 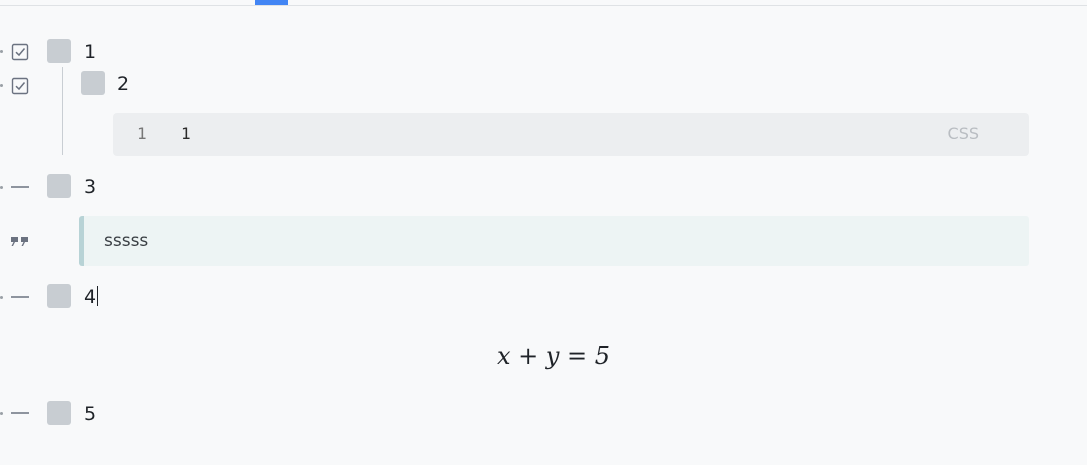 What do you see at coordinates (963, 134) in the screenshot?
I see `code-language-label: CSS` at bounding box center [963, 134].